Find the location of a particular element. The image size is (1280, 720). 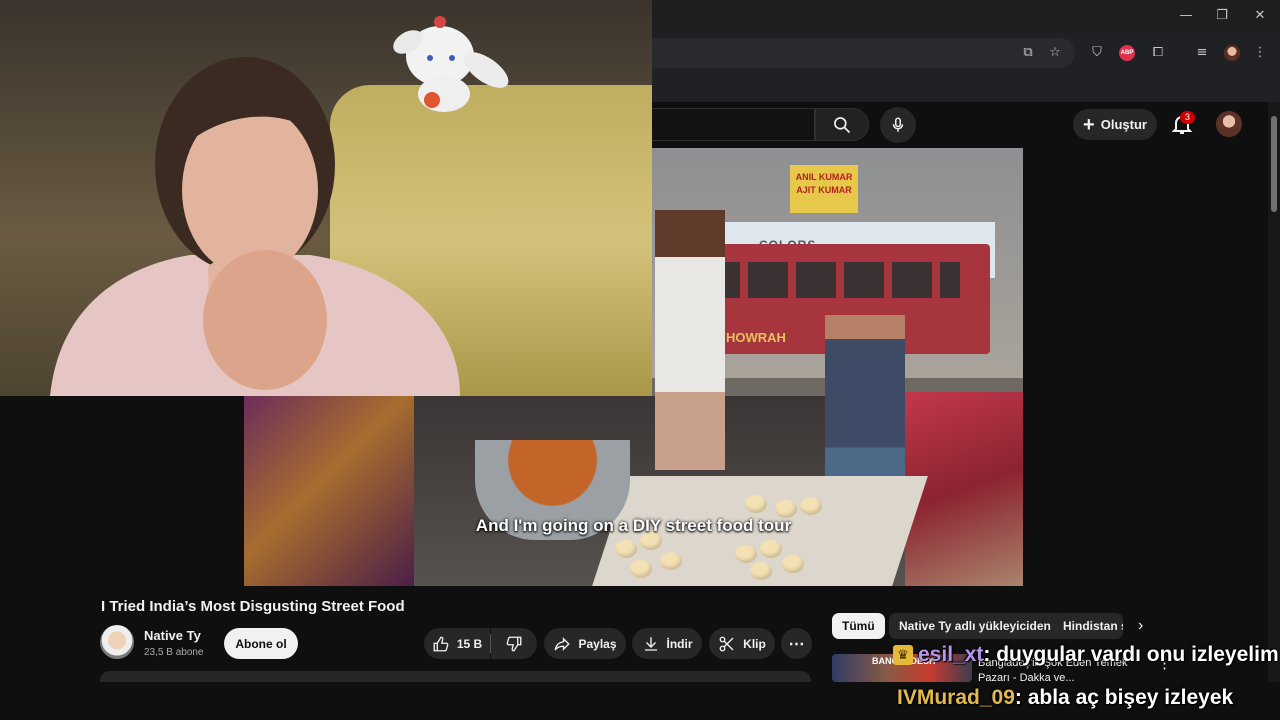

chip-from-uploader: Native Ty adlı yükleyiciden is located at coordinates (975, 626).